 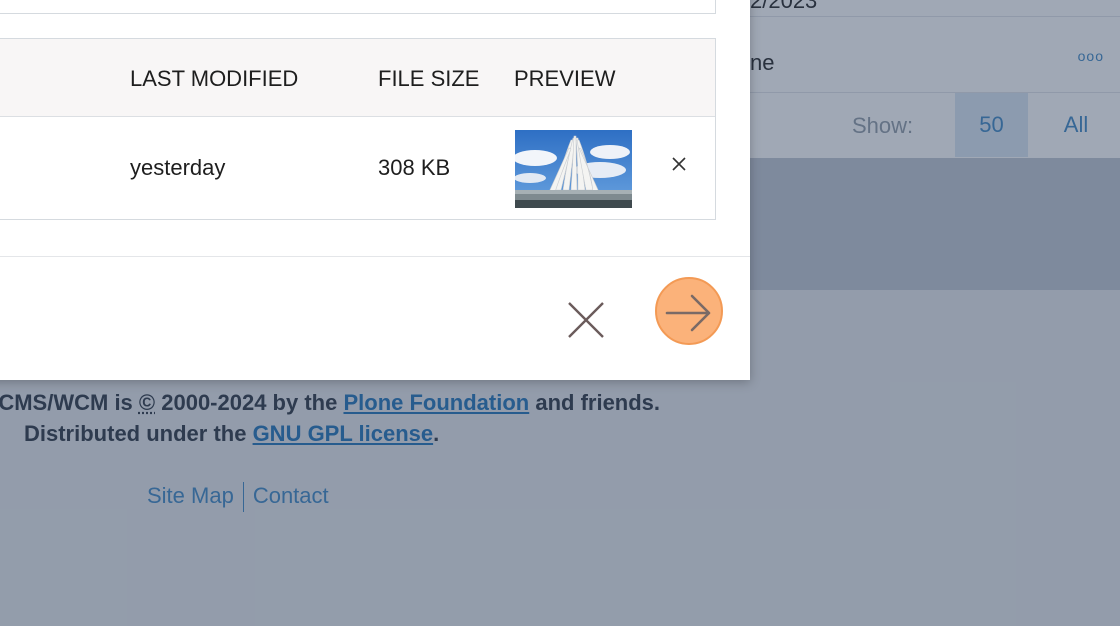 I want to click on column-last-modified: LAST MODIFIED, so click(x=214, y=78).